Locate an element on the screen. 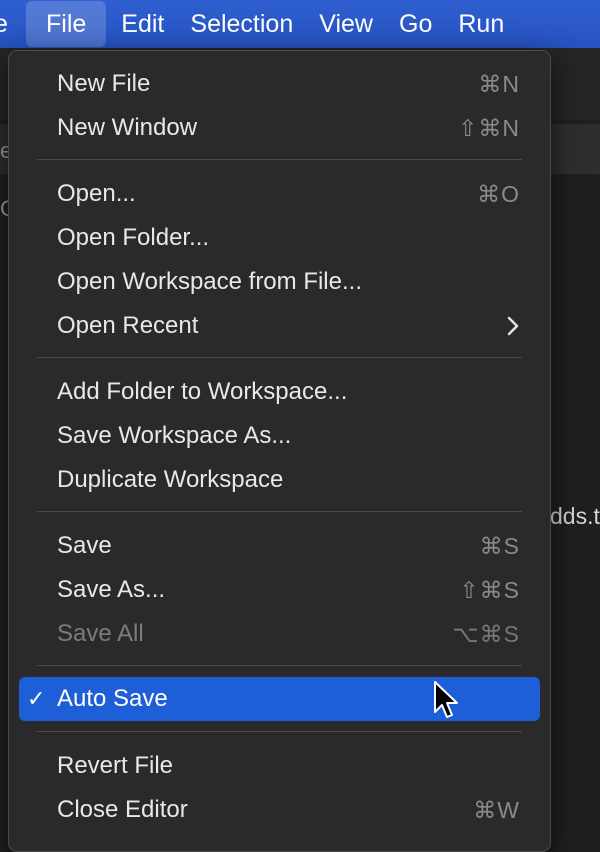  menu-item-label: New Window is located at coordinates (127, 127).